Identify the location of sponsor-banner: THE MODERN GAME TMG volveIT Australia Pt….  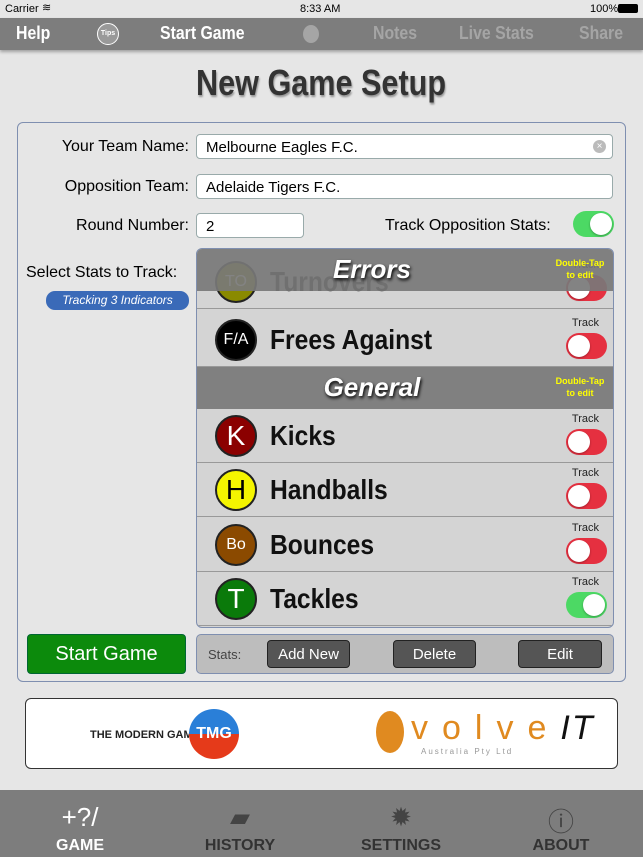
(321, 733).